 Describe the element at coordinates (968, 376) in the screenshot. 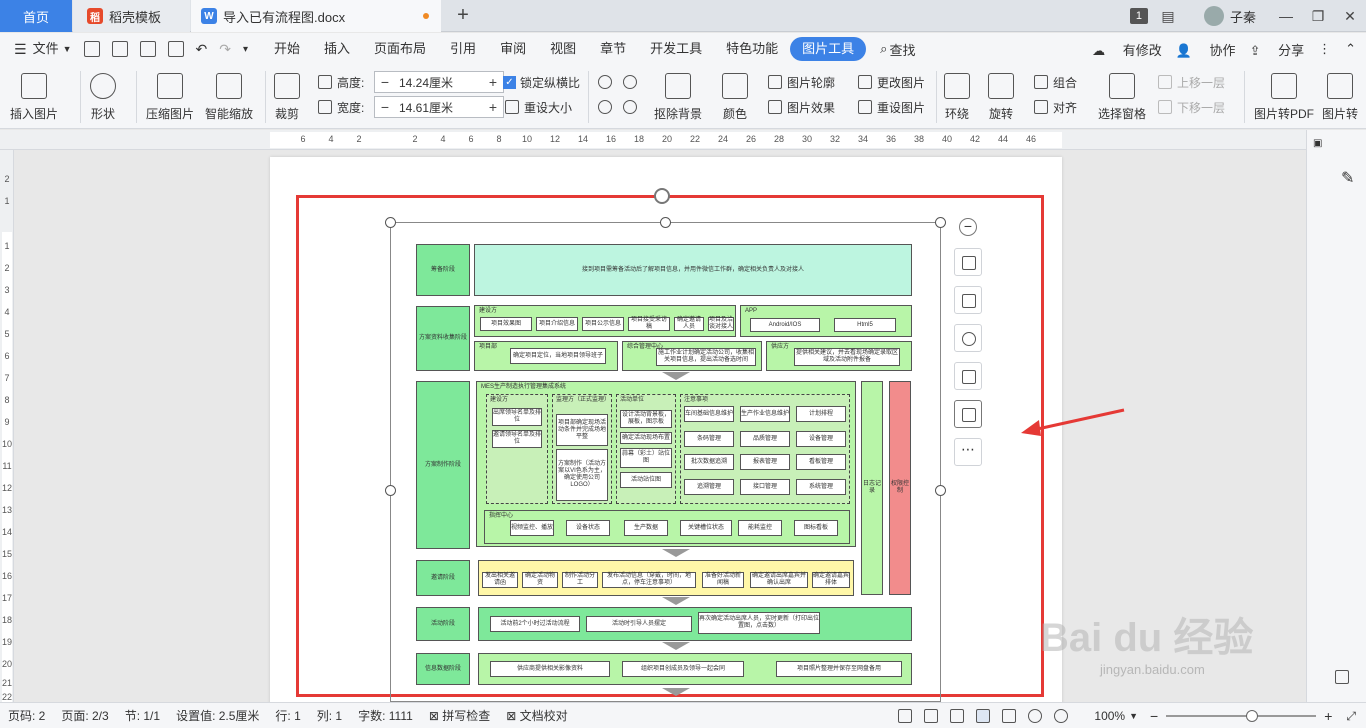

I see `crop-picture-button` at that location.